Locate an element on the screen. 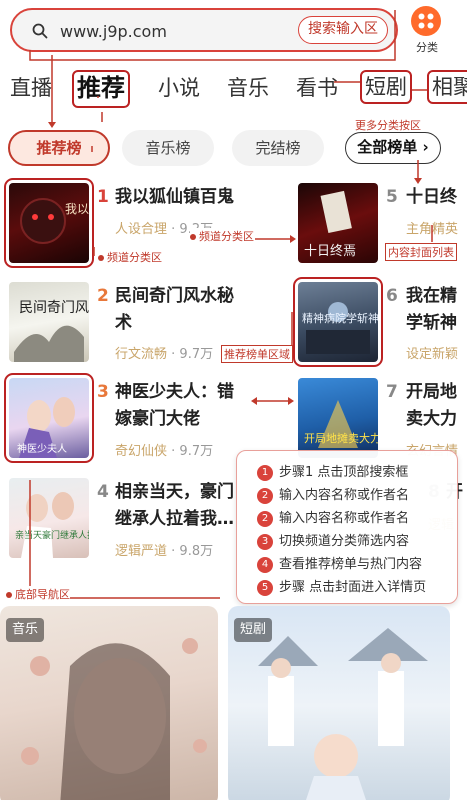 This screenshot has width=467, height=800. rank-number: 2 is located at coordinates (103, 296).